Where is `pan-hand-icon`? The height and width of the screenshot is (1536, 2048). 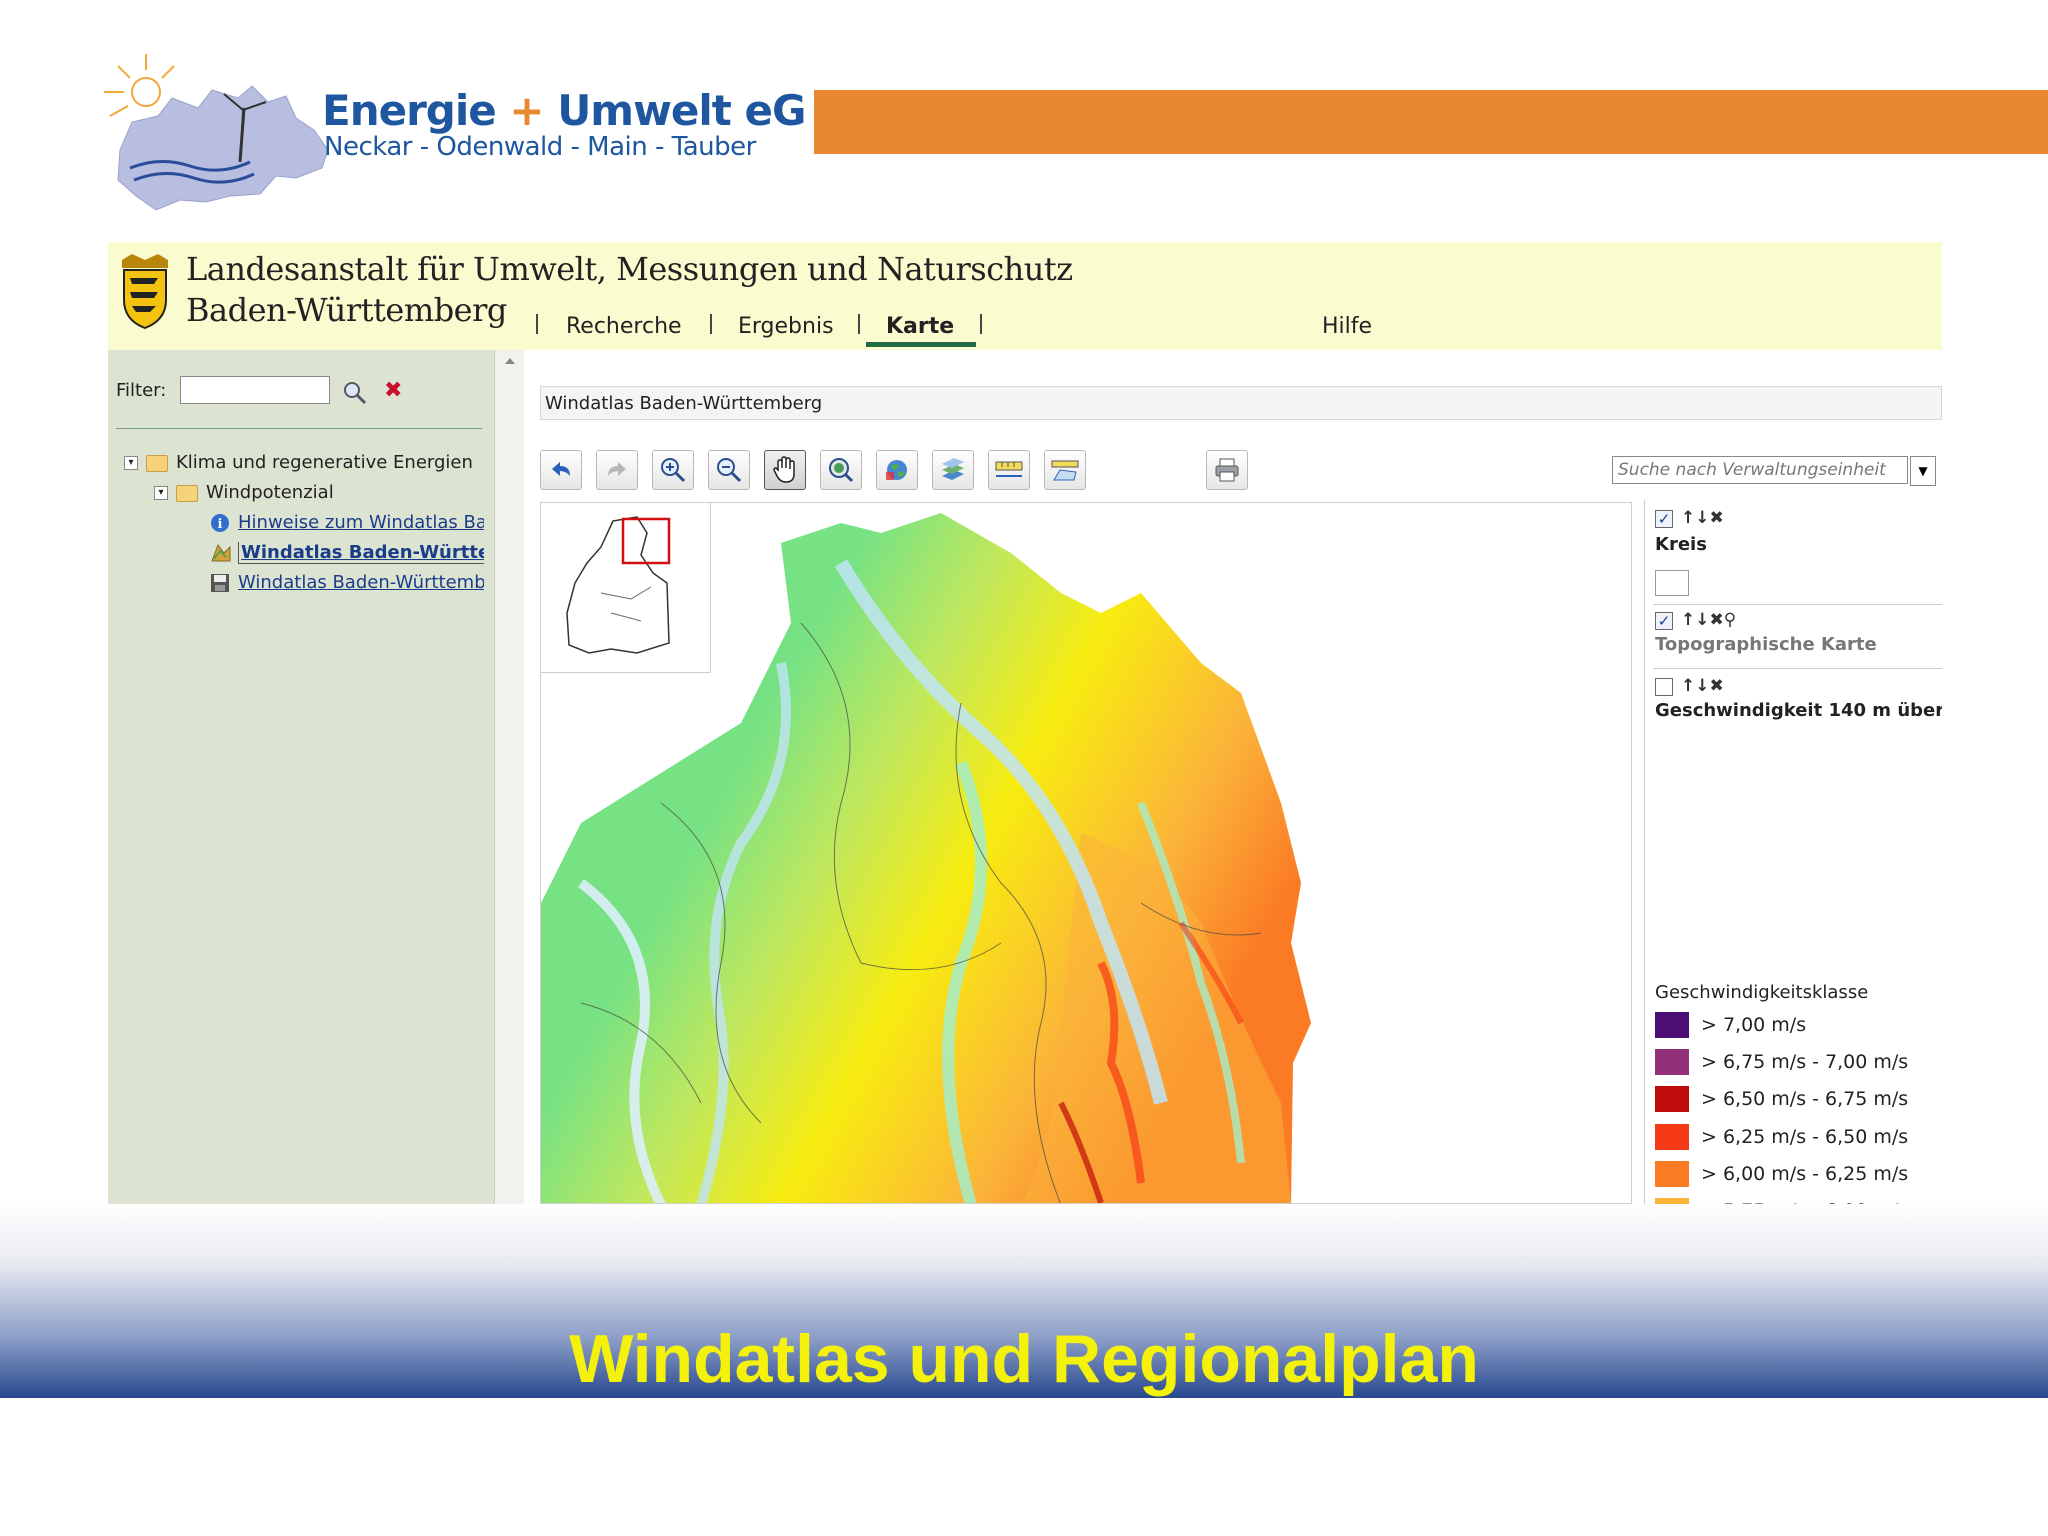
pan-hand-icon is located at coordinates (784, 469).